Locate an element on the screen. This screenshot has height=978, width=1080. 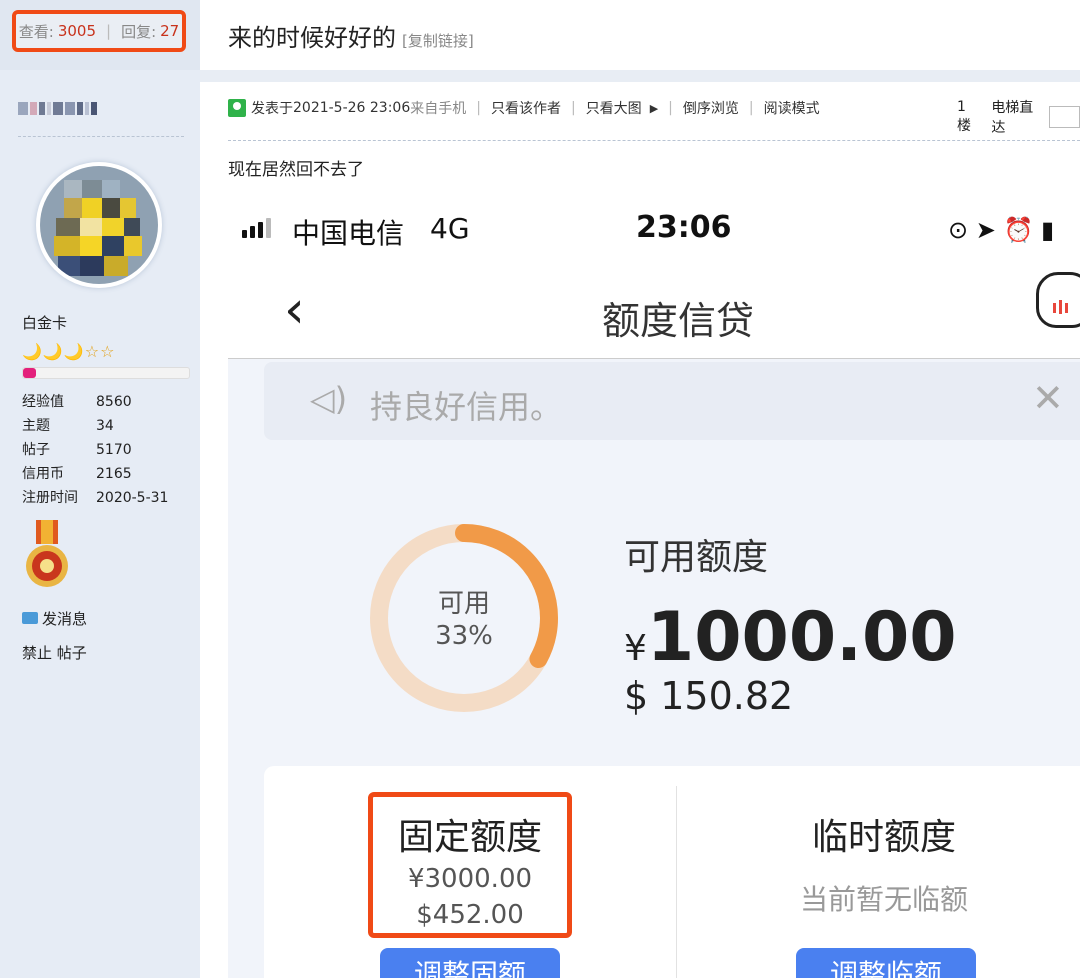
send-message-link: 发消息 is located at coordinates (54, 618).